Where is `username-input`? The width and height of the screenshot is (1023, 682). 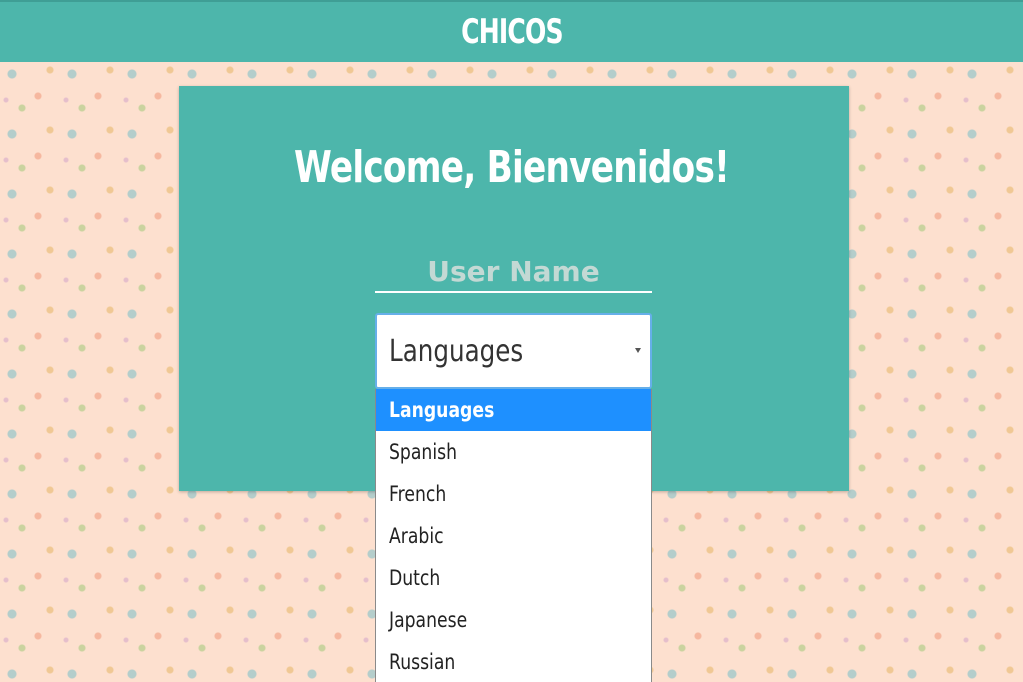 username-input is located at coordinates (513, 272).